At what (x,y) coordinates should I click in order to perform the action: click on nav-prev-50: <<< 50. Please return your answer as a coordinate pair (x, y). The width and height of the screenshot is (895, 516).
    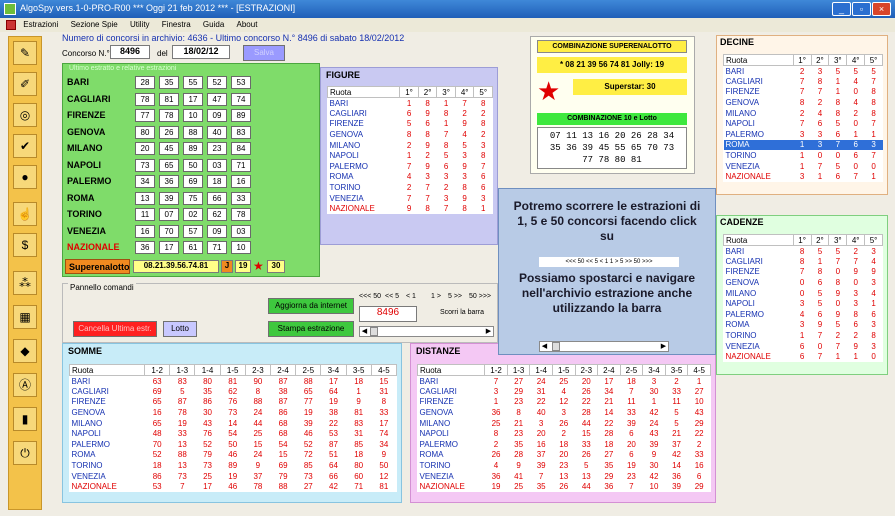
    Looking at the image, I should click on (370, 296).